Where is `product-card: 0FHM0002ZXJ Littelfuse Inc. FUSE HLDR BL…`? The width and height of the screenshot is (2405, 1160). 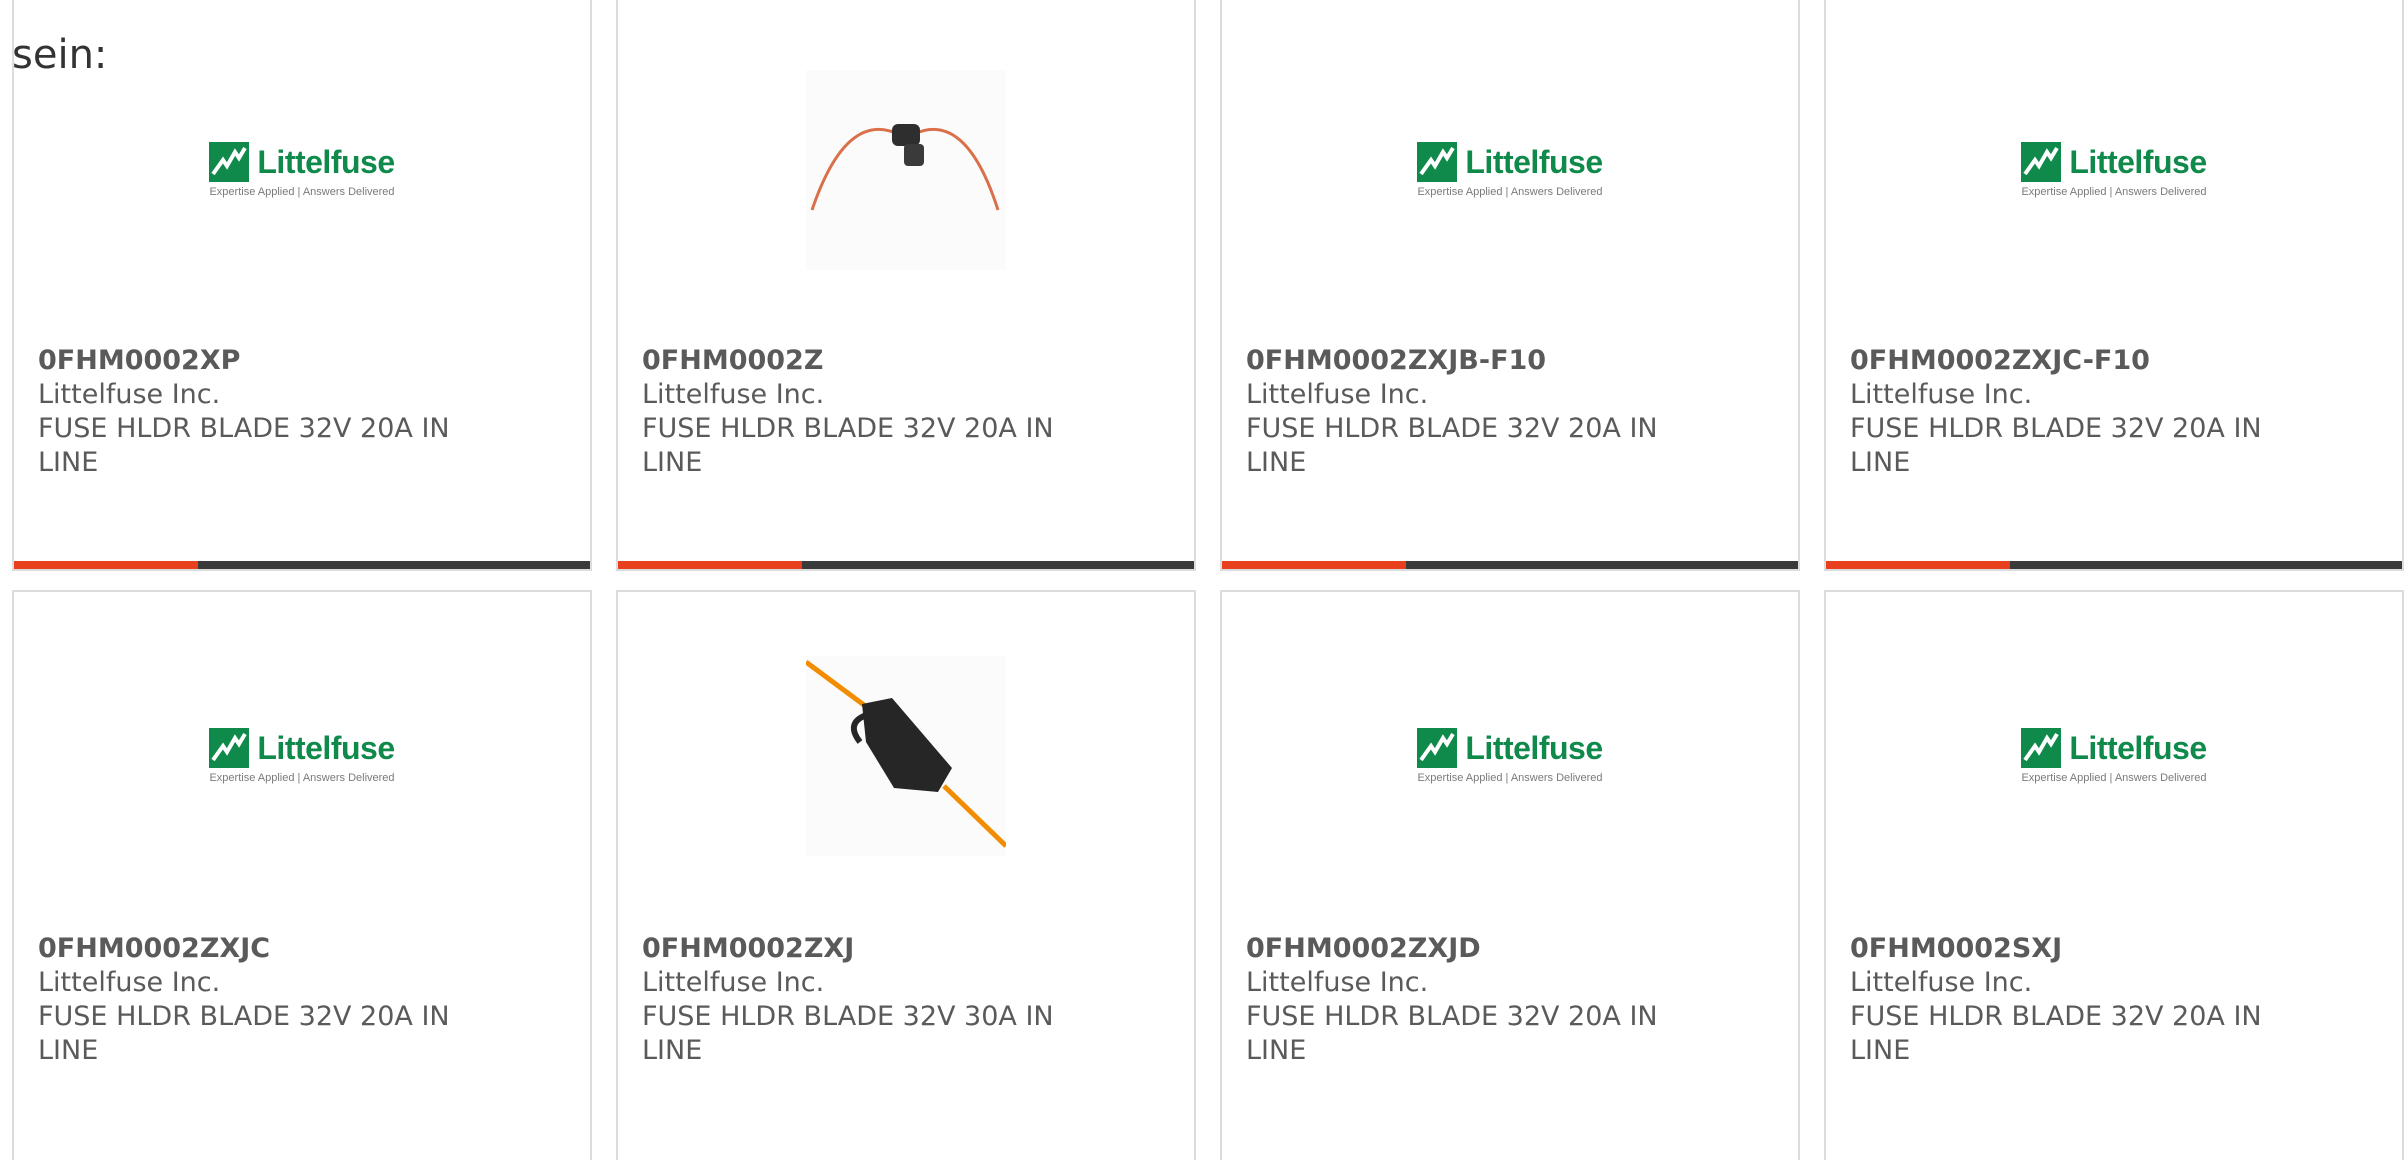 product-card: 0FHM0002ZXJ Littelfuse Inc. FUSE HLDR BL… is located at coordinates (906, 875).